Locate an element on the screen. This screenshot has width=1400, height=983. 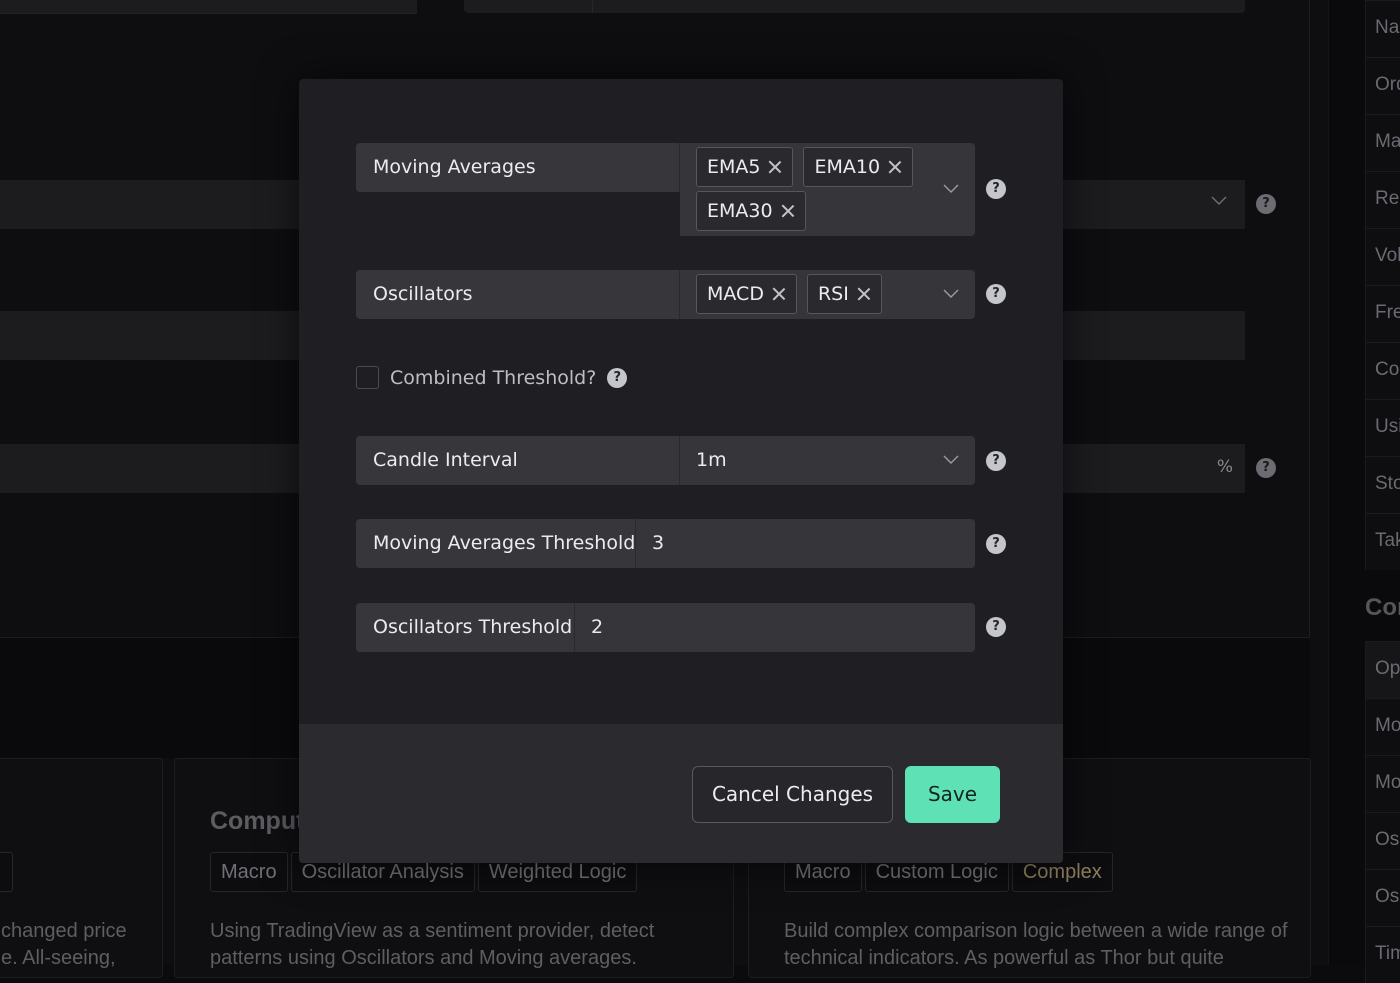
moving-averages-threshold-label: Moving Averages Threshold is located at coordinates (496, 543).